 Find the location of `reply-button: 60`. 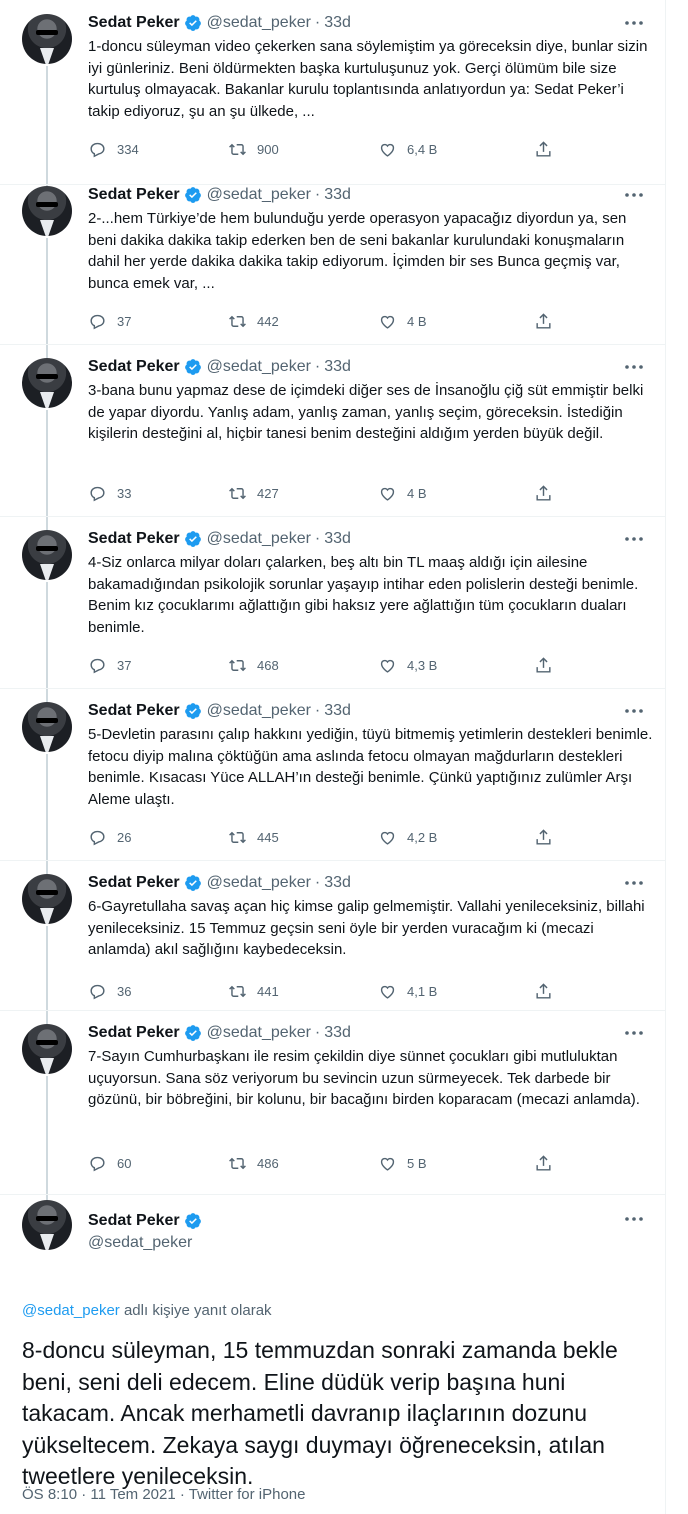

reply-button: 60 is located at coordinates (109, 1163).